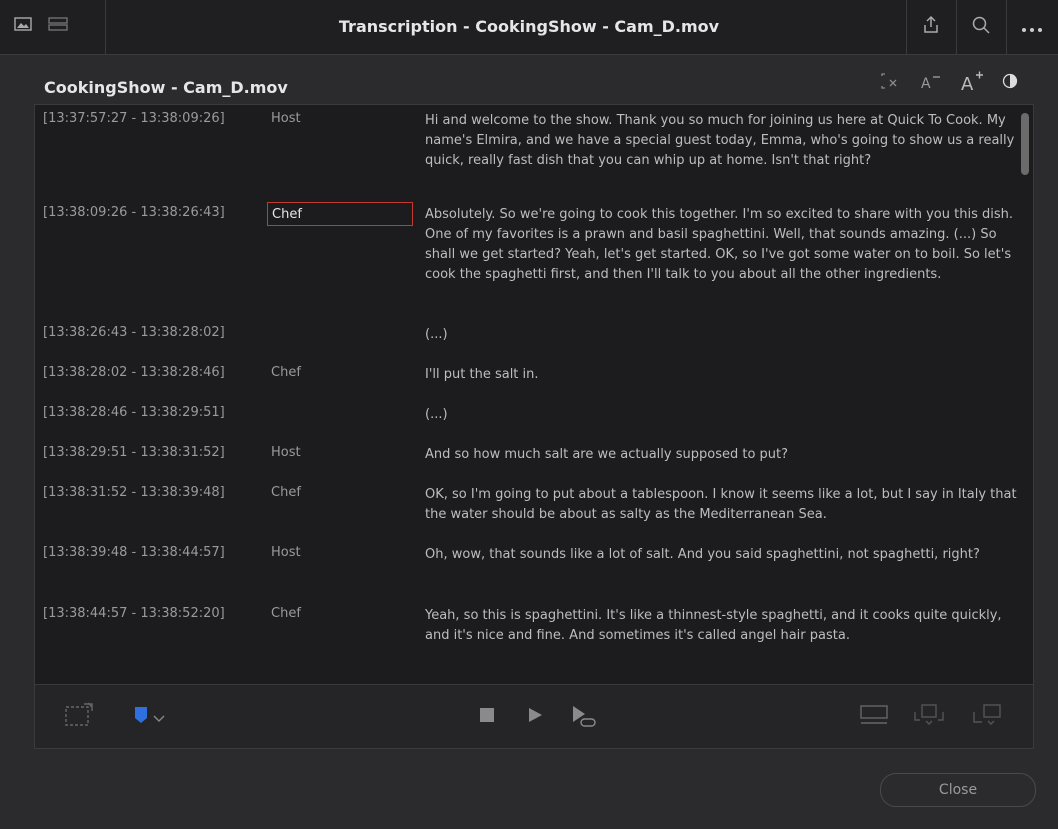 The width and height of the screenshot is (1058, 829). Describe the element at coordinates (340, 214) in the screenshot. I see `speaker-edit-field: Chef` at that location.